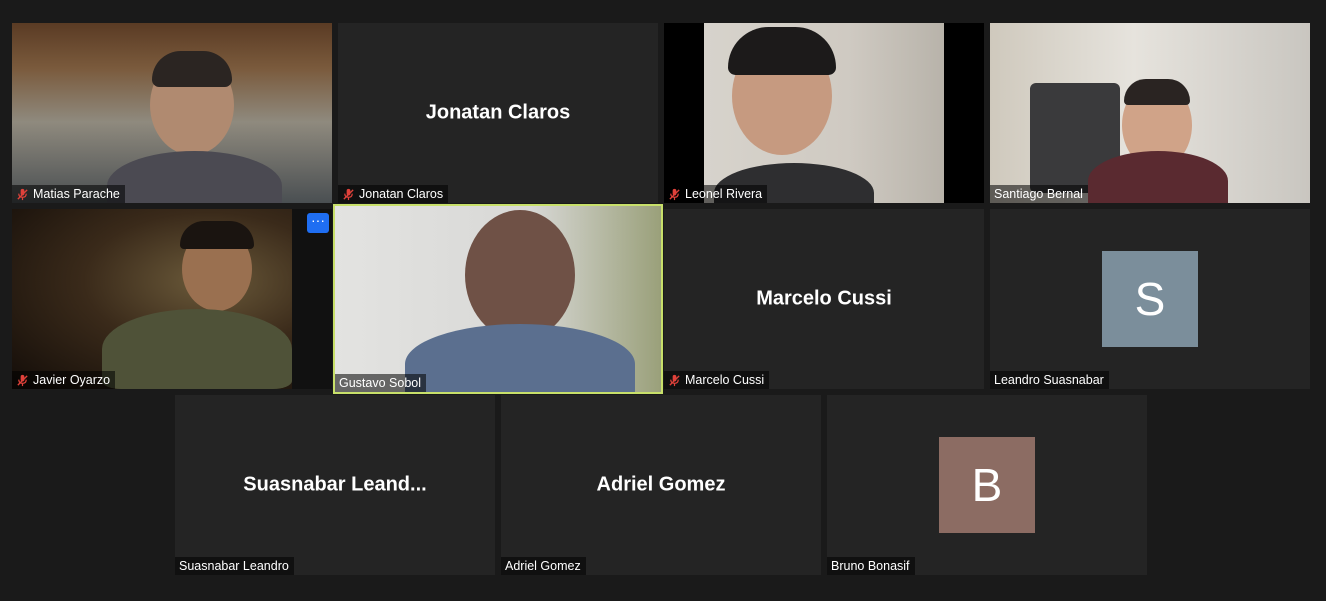 This screenshot has width=1326, height=601. Describe the element at coordinates (72, 380) in the screenshot. I see `participant-name: Javier Oyarzo` at that location.